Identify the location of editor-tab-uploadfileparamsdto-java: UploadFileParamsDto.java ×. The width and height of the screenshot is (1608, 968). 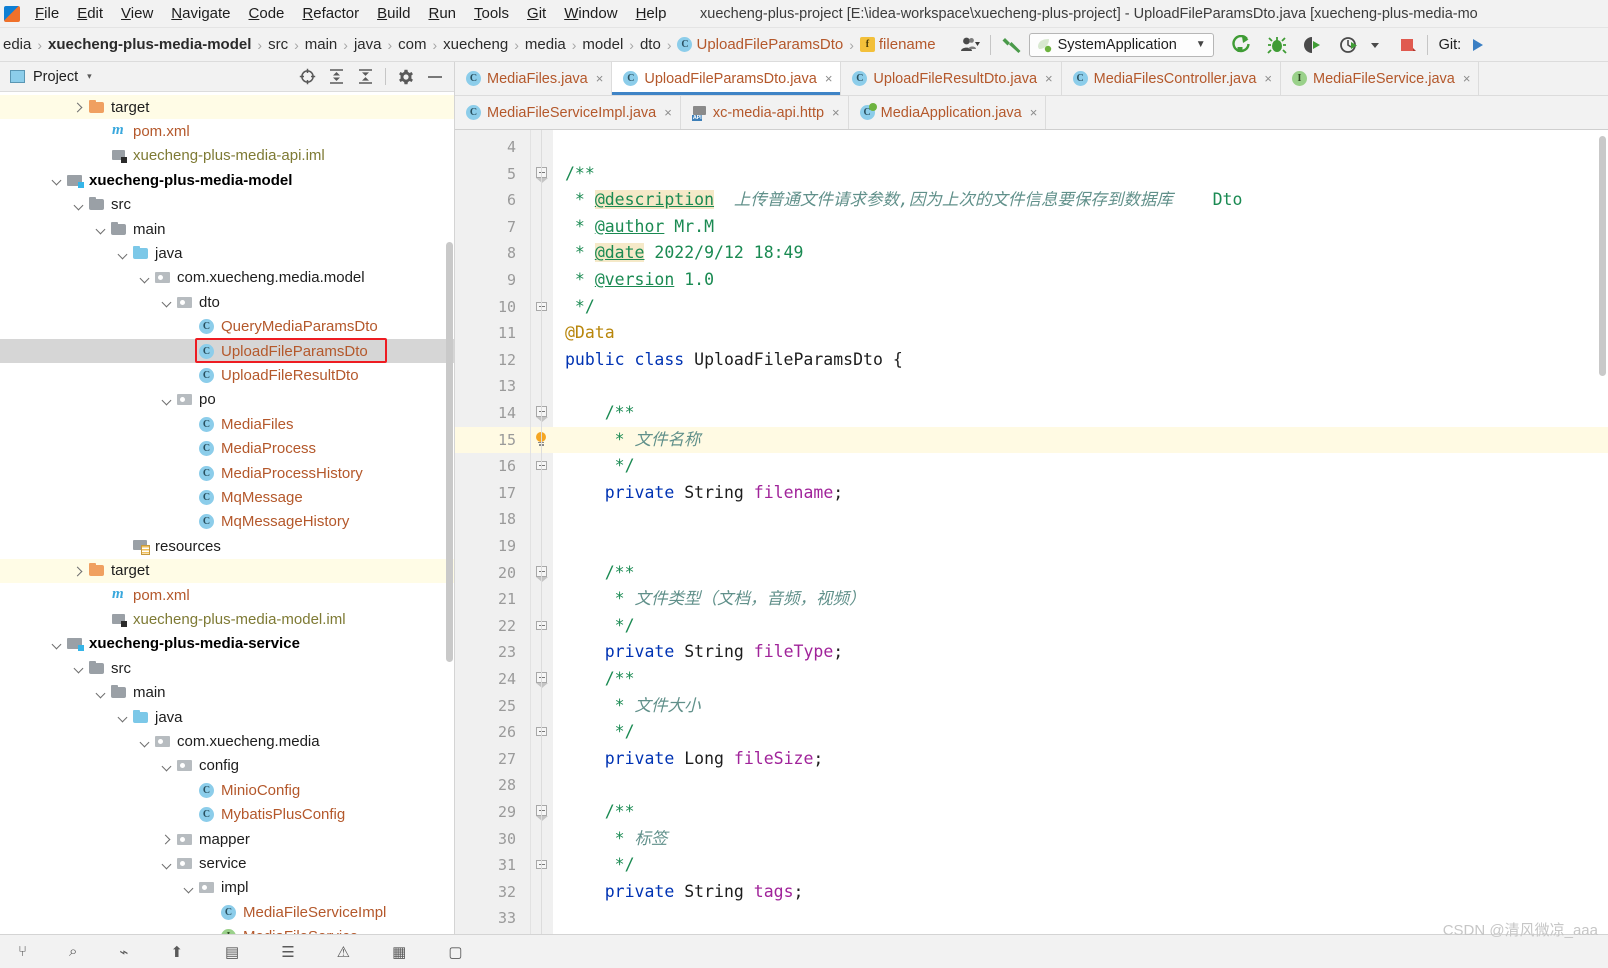
(727, 78).